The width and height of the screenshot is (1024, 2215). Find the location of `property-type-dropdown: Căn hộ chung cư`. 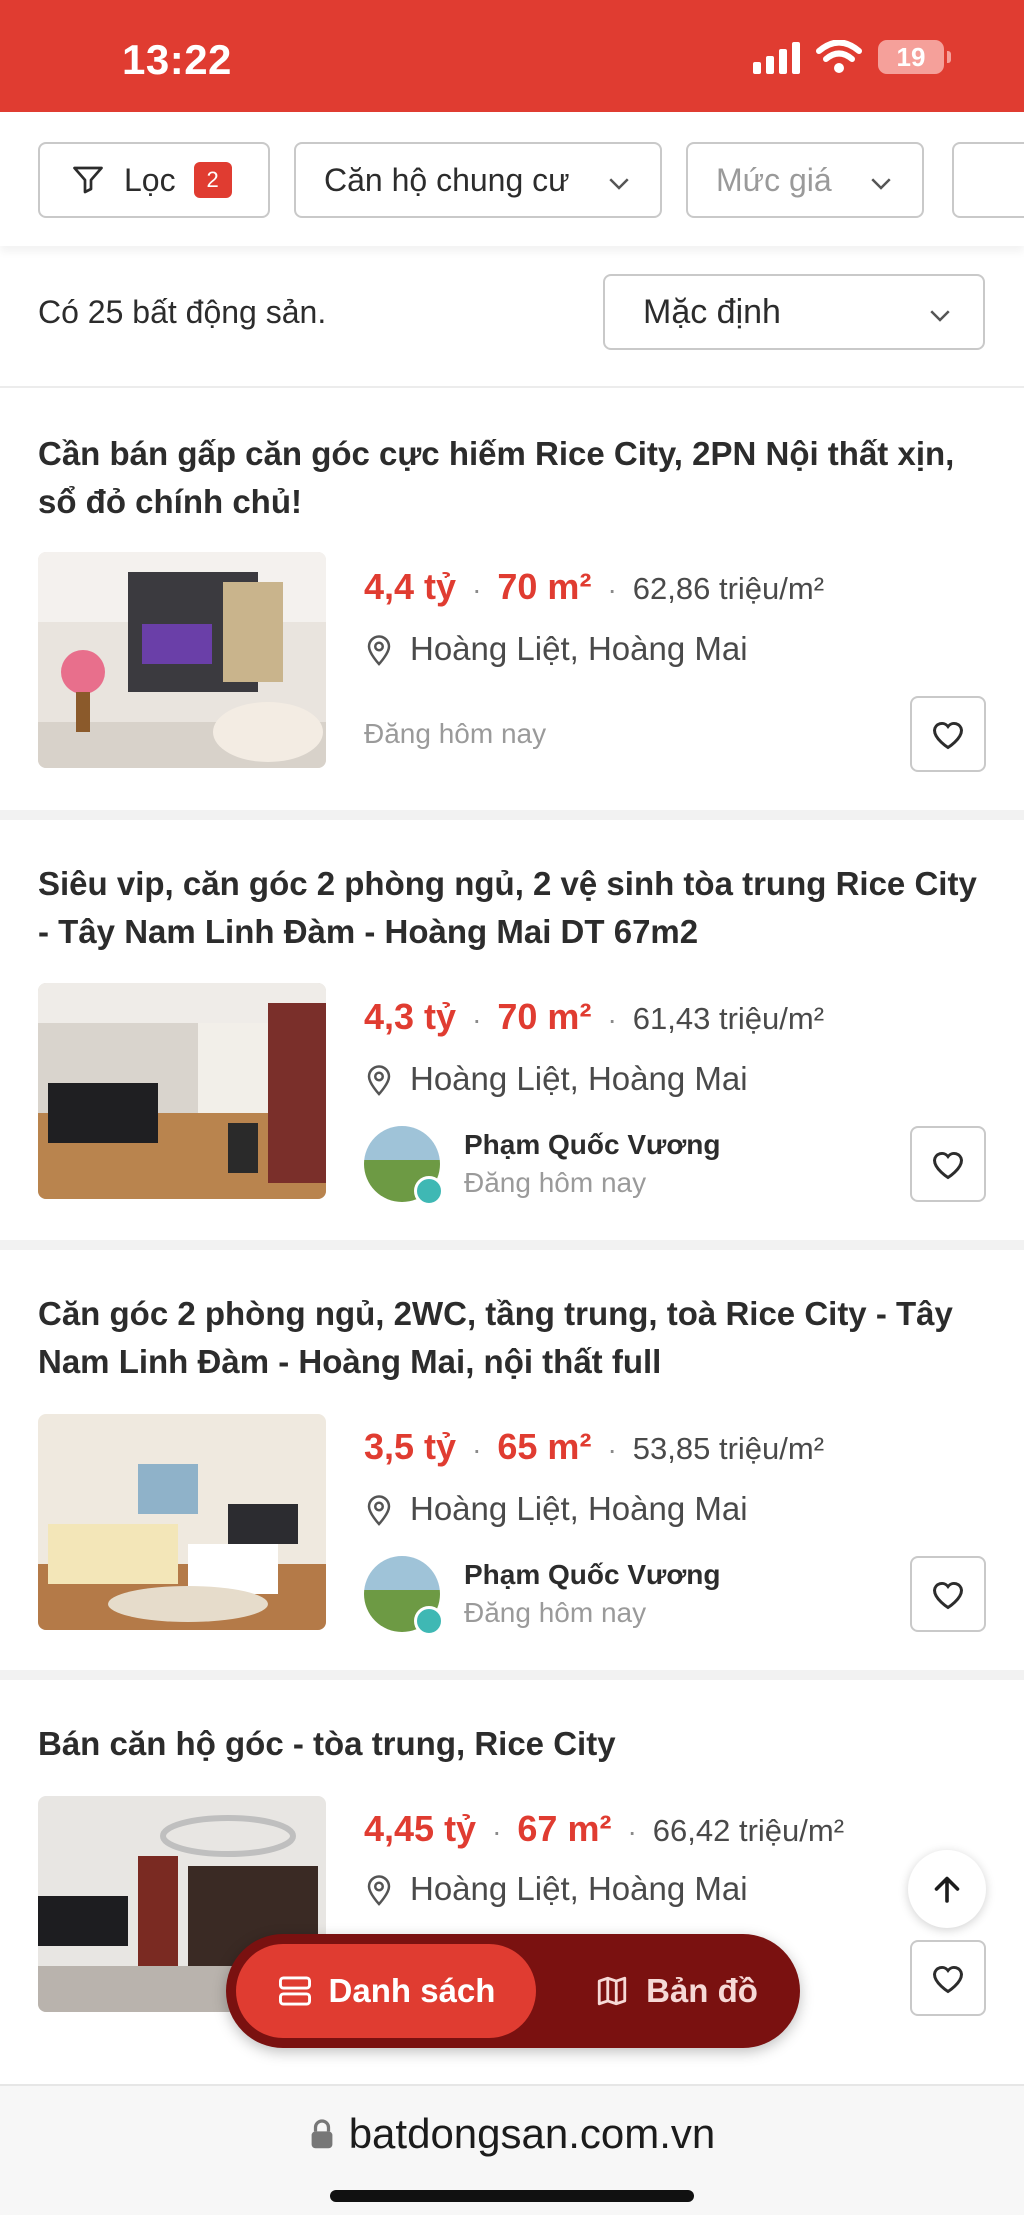

property-type-dropdown: Căn hộ chung cư is located at coordinates (478, 180).